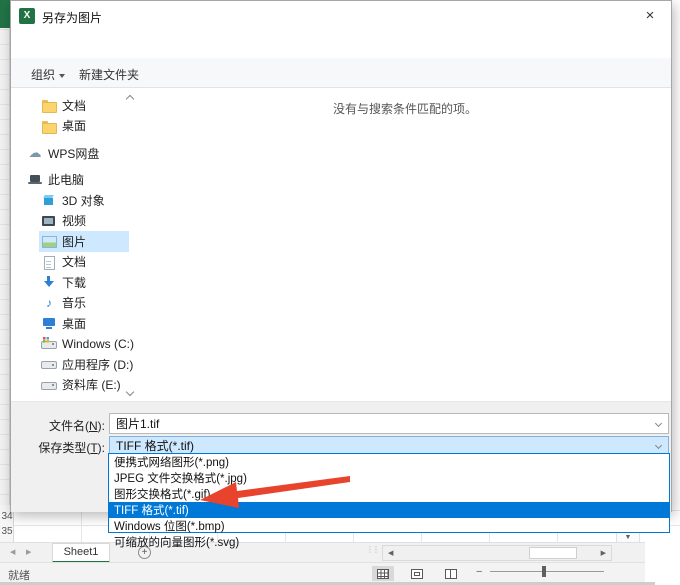 Image resolution: width=680 pixels, height=585 pixels. What do you see at coordinates (547, 571) in the screenshot?
I see `zoom-slider-track` at bounding box center [547, 571].